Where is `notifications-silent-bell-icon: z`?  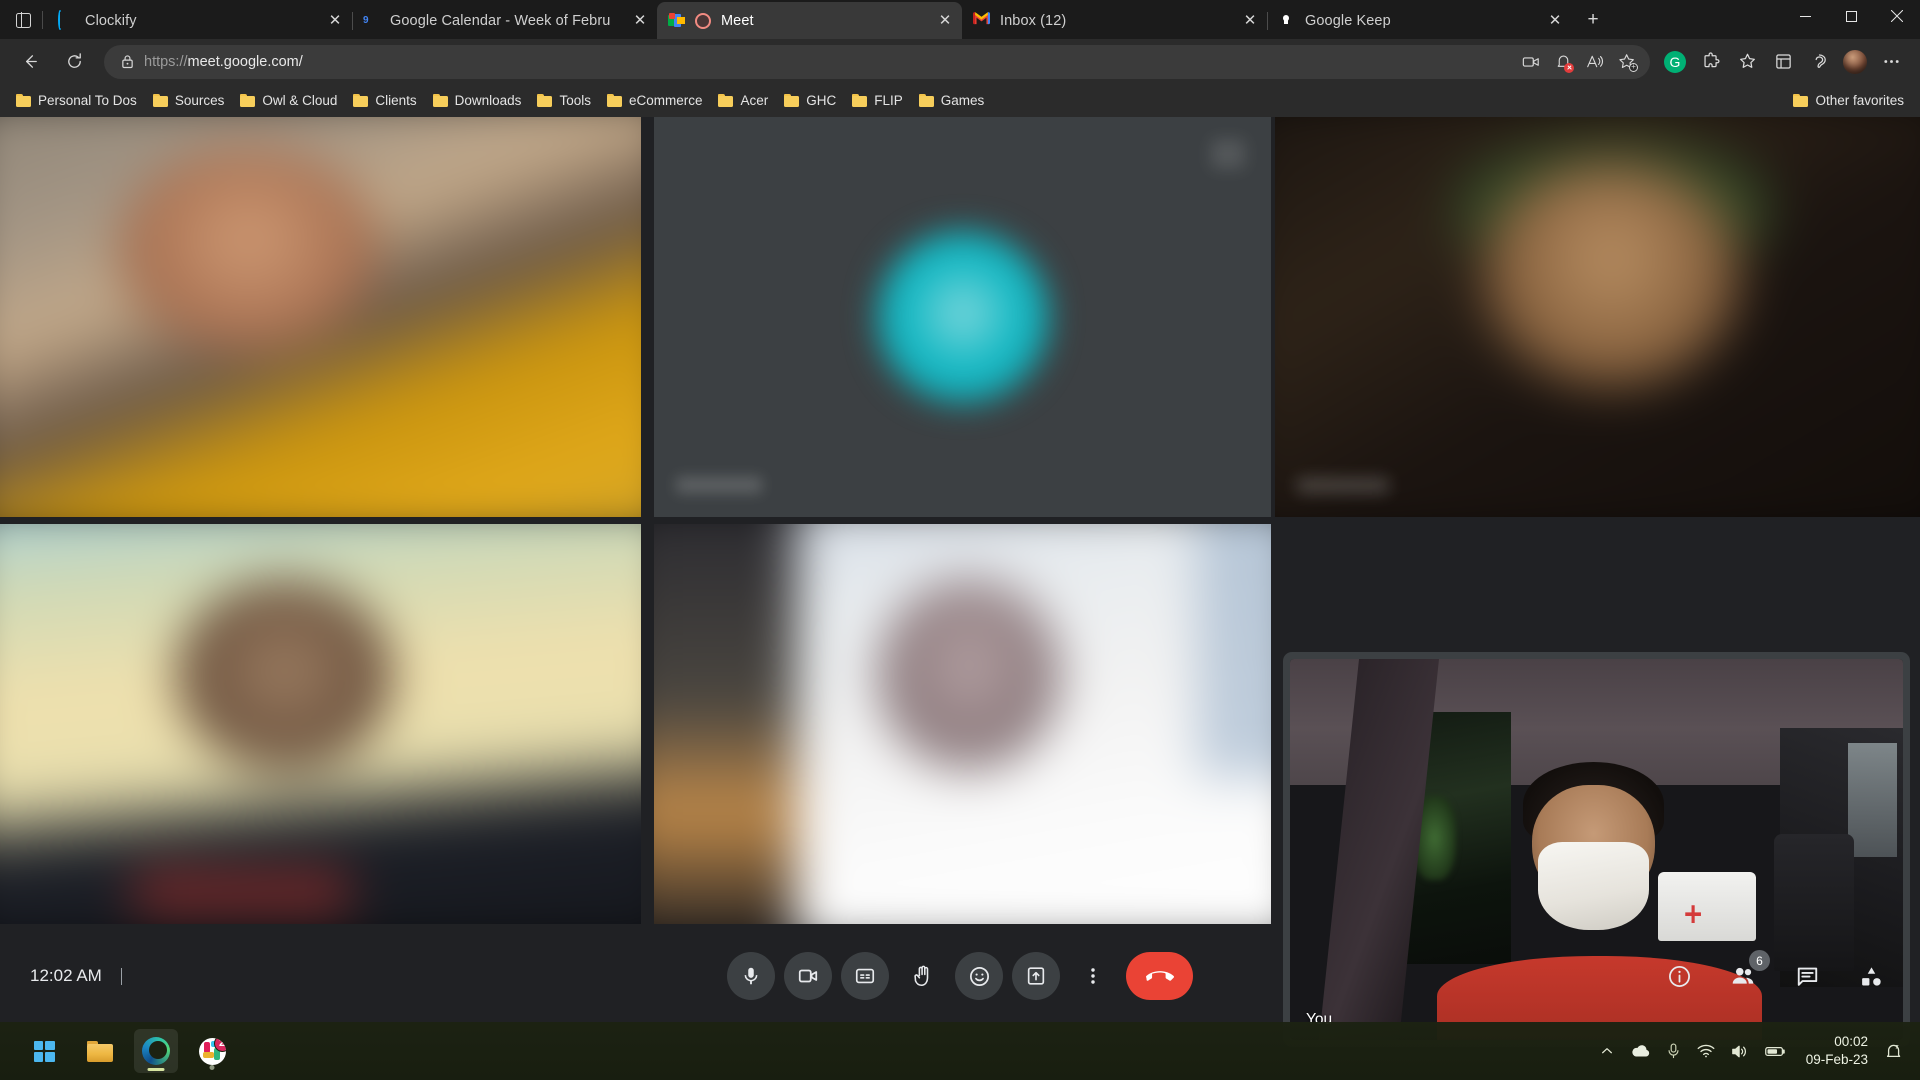 notifications-silent-bell-icon: z is located at coordinates (1894, 1051).